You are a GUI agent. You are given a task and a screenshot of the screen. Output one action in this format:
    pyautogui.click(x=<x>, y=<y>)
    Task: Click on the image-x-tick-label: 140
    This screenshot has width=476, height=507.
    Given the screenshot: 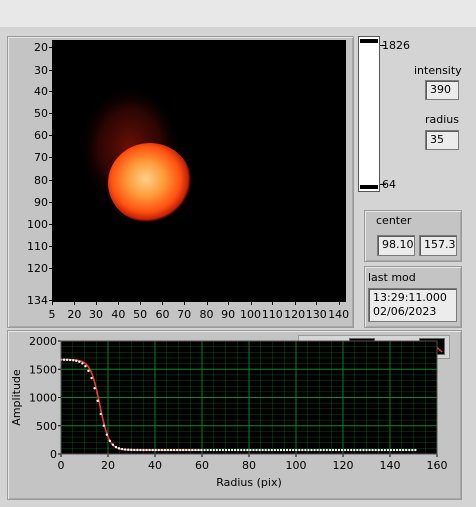 What is the action you would take?
    pyautogui.click(x=339, y=314)
    